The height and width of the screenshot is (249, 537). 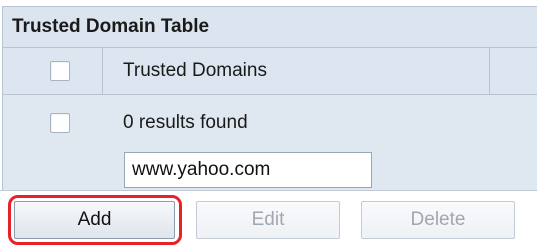 What do you see at coordinates (438, 220) in the screenshot?
I see `delete-button: Delete` at bounding box center [438, 220].